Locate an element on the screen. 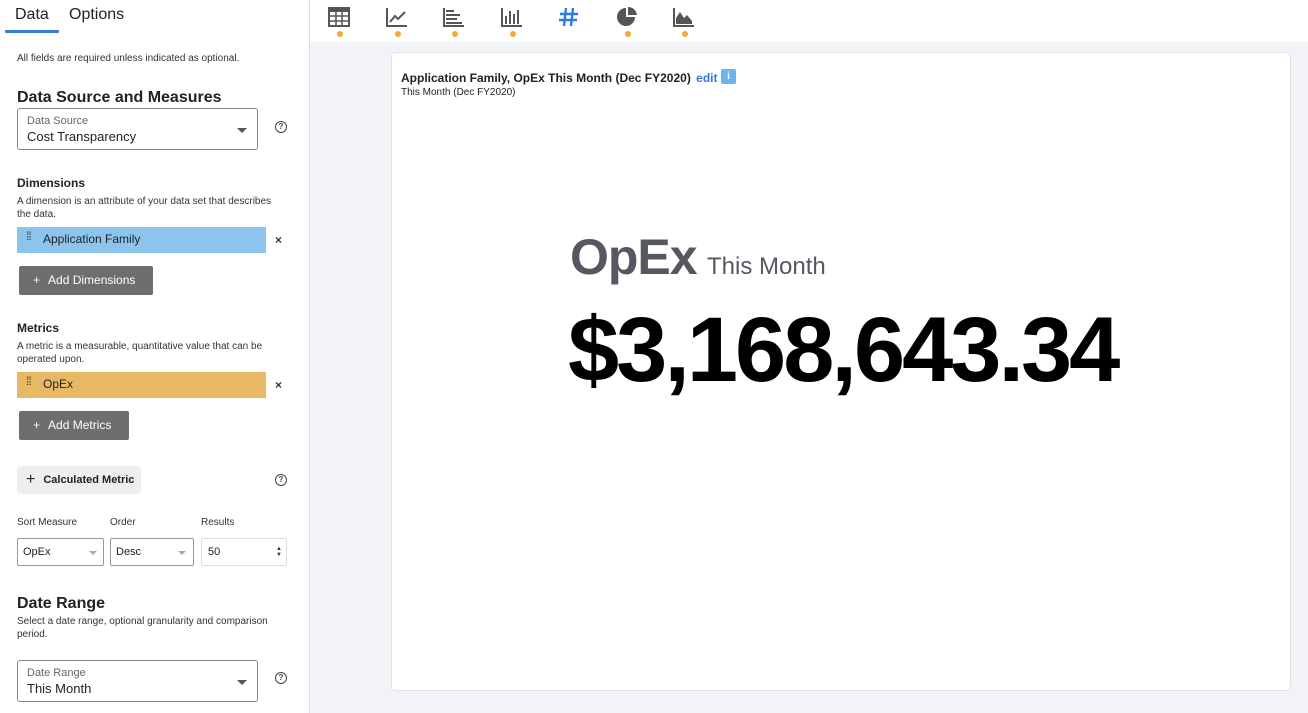  edit-title-link: edit is located at coordinates (706, 78).